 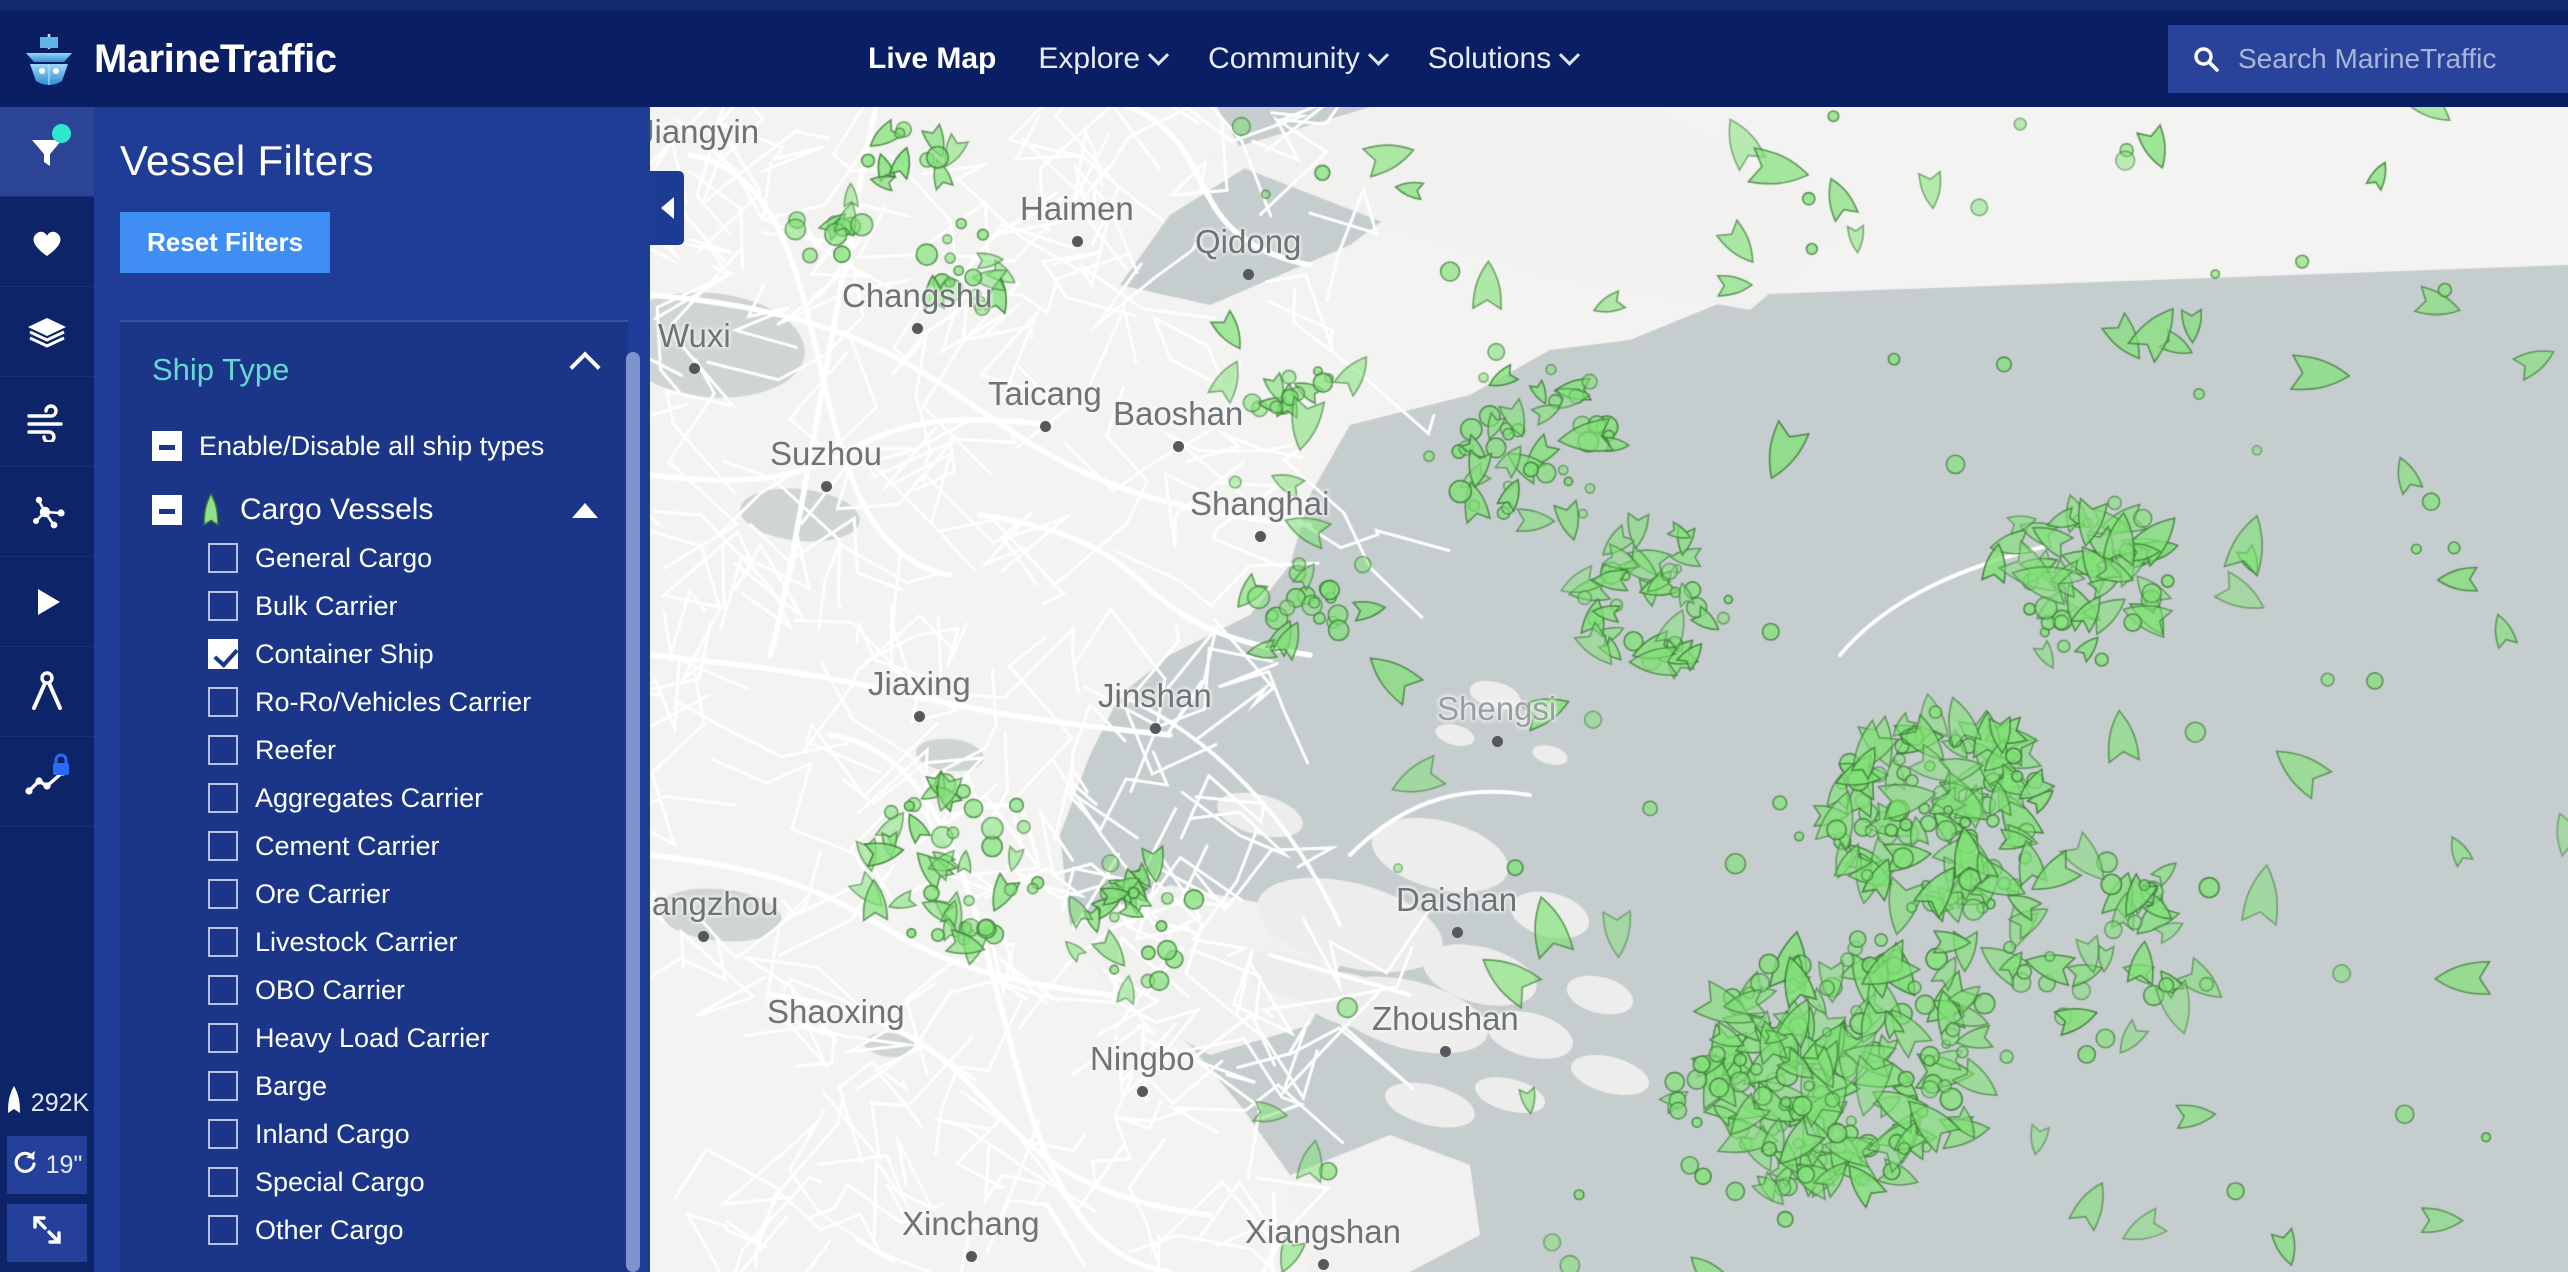 What do you see at coordinates (47, 422) in the screenshot?
I see `rail-item-weather` at bounding box center [47, 422].